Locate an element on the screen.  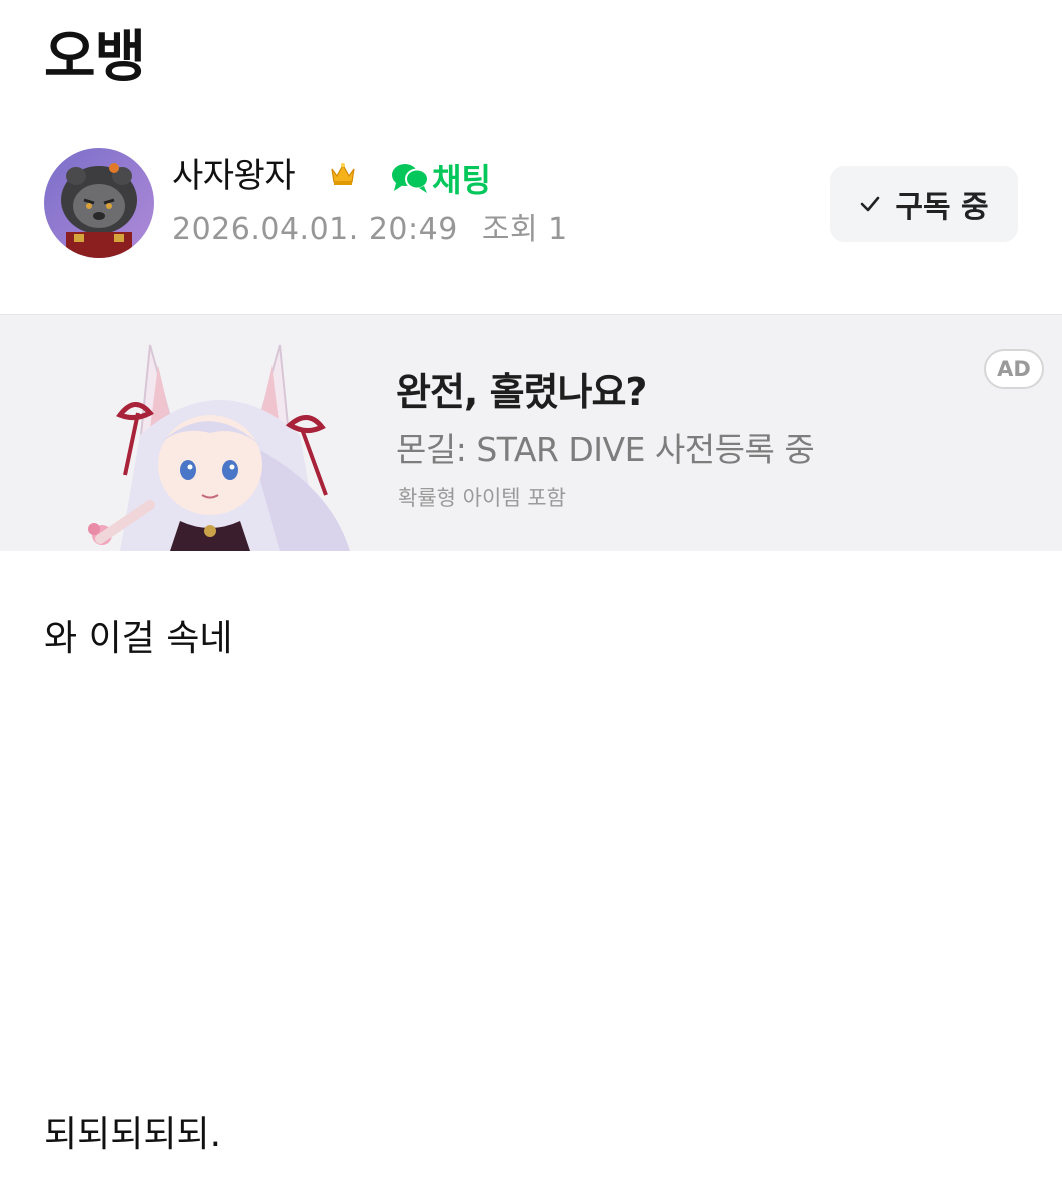
post-title: 오뱅 is located at coordinates (95, 57).